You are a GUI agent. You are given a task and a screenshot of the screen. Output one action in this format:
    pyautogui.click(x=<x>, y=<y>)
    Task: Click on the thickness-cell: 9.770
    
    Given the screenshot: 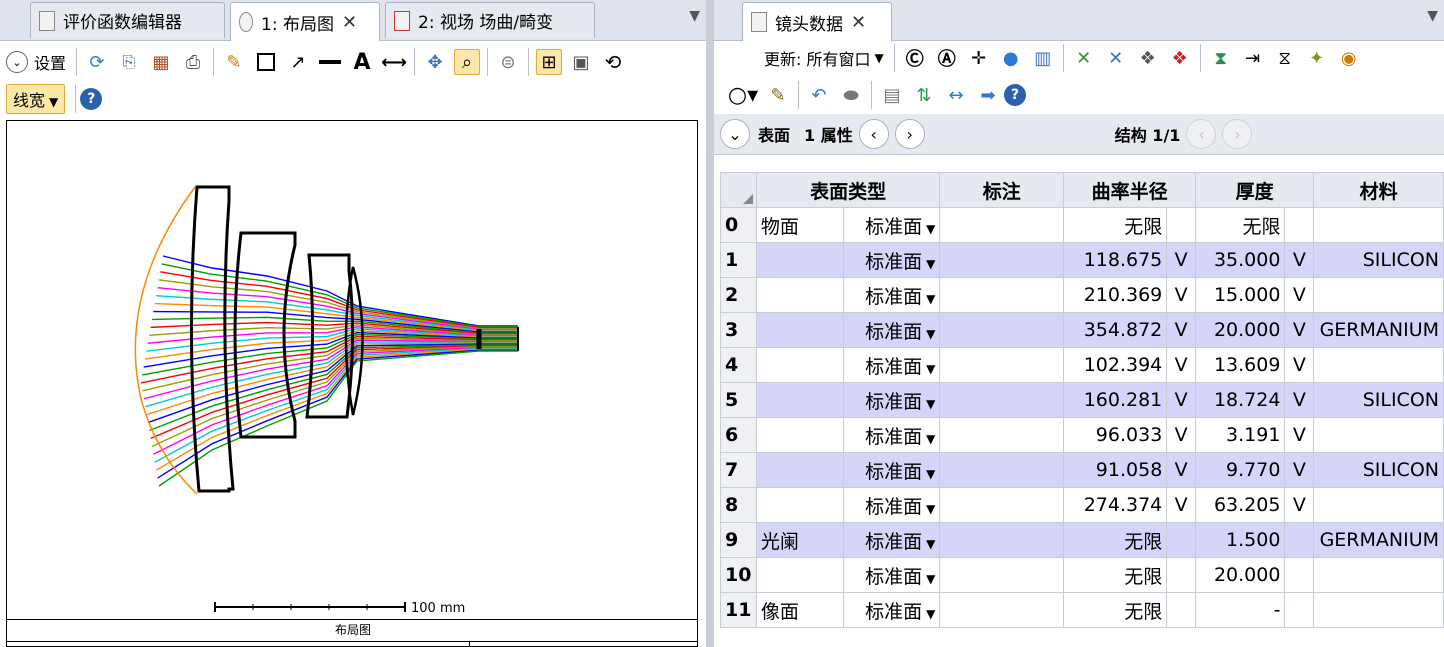 What is the action you would take?
    pyautogui.click(x=1240, y=470)
    